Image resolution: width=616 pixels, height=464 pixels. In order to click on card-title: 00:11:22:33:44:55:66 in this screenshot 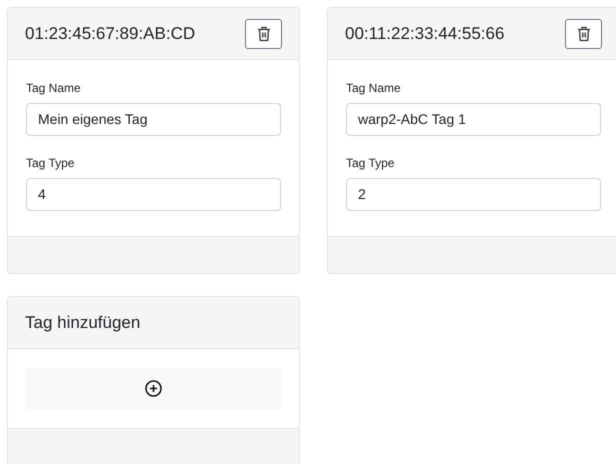, I will do `click(424, 33)`.